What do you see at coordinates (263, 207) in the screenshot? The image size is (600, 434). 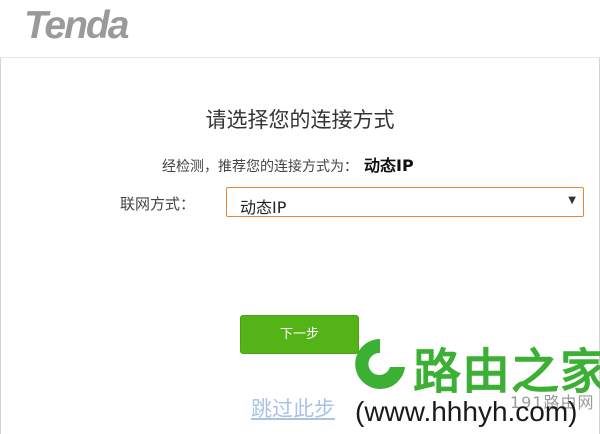 I see `connection-mode-selected: 动态IP` at bounding box center [263, 207].